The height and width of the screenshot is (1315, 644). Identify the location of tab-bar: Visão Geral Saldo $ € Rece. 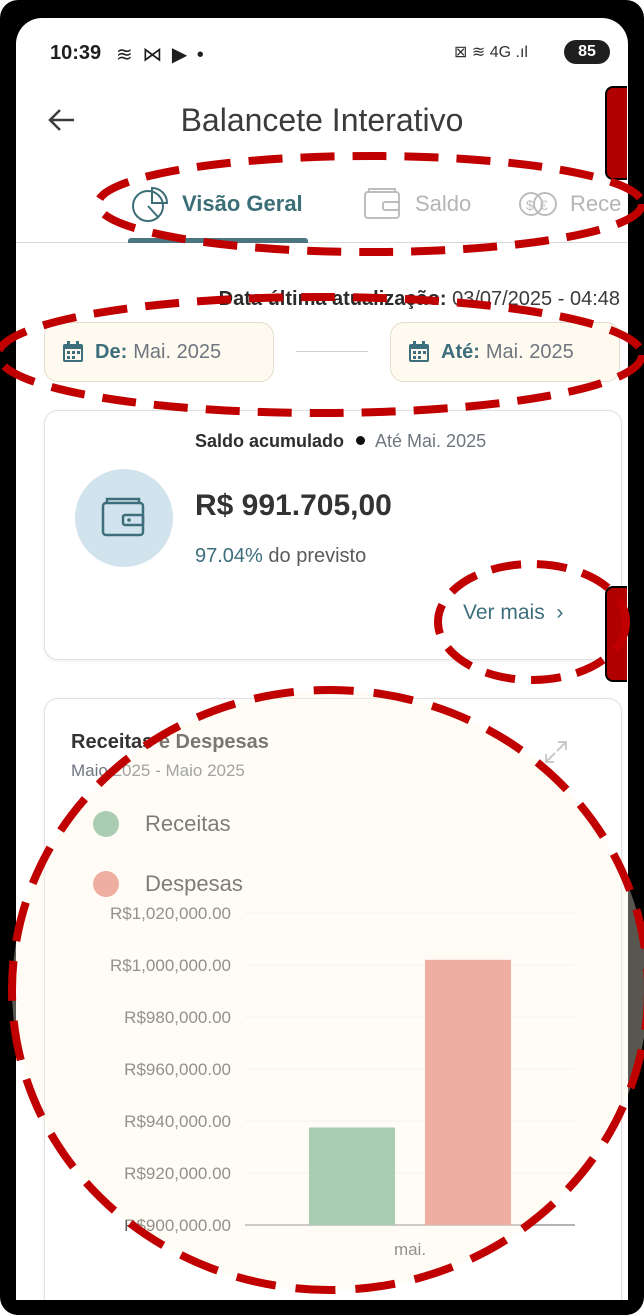
(322, 205).